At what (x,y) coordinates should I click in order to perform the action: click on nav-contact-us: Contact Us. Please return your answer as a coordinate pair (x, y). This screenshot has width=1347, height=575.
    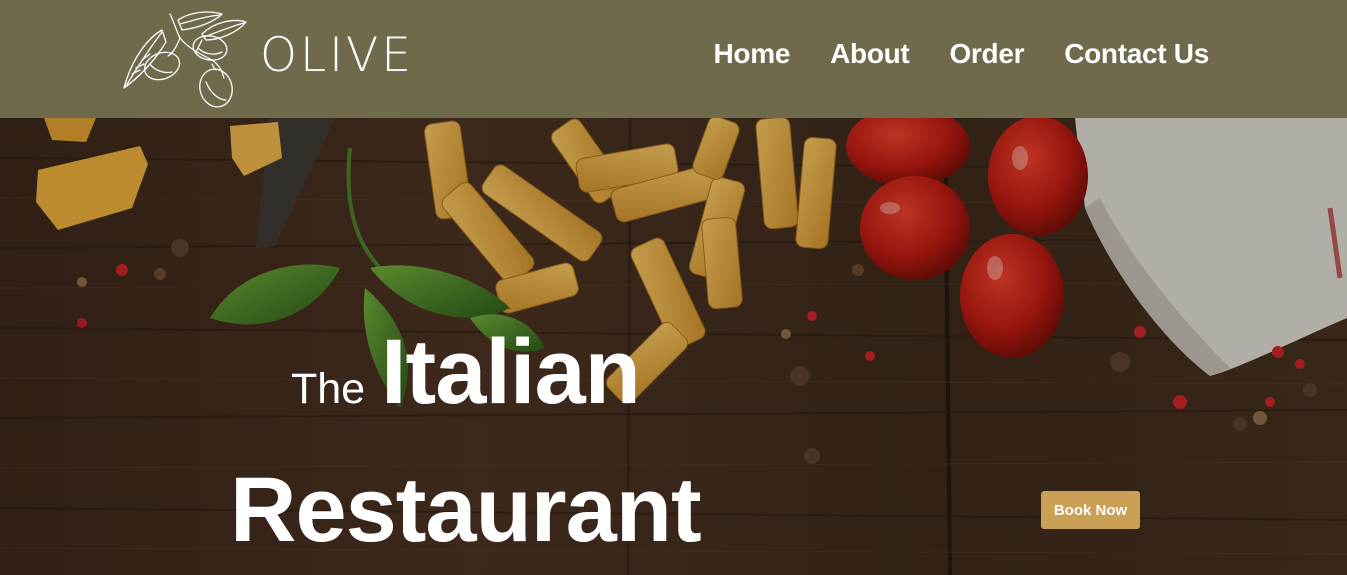
    Looking at the image, I should click on (1136, 54).